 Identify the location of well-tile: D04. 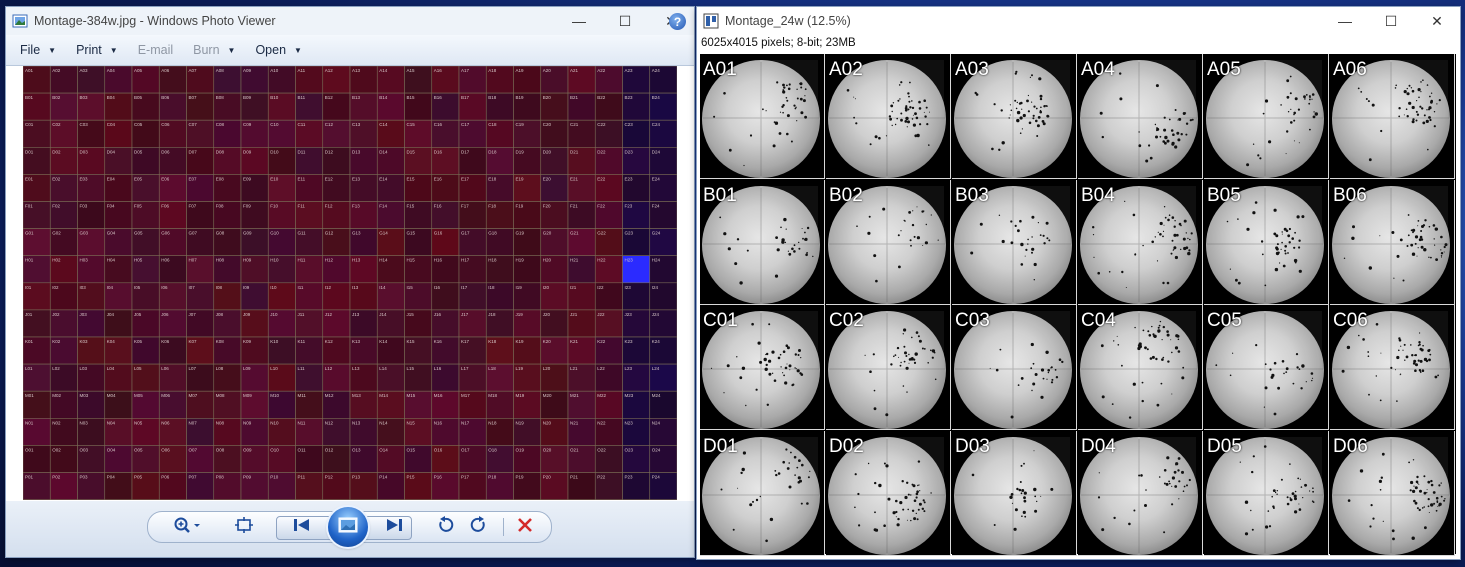
(1140, 493).